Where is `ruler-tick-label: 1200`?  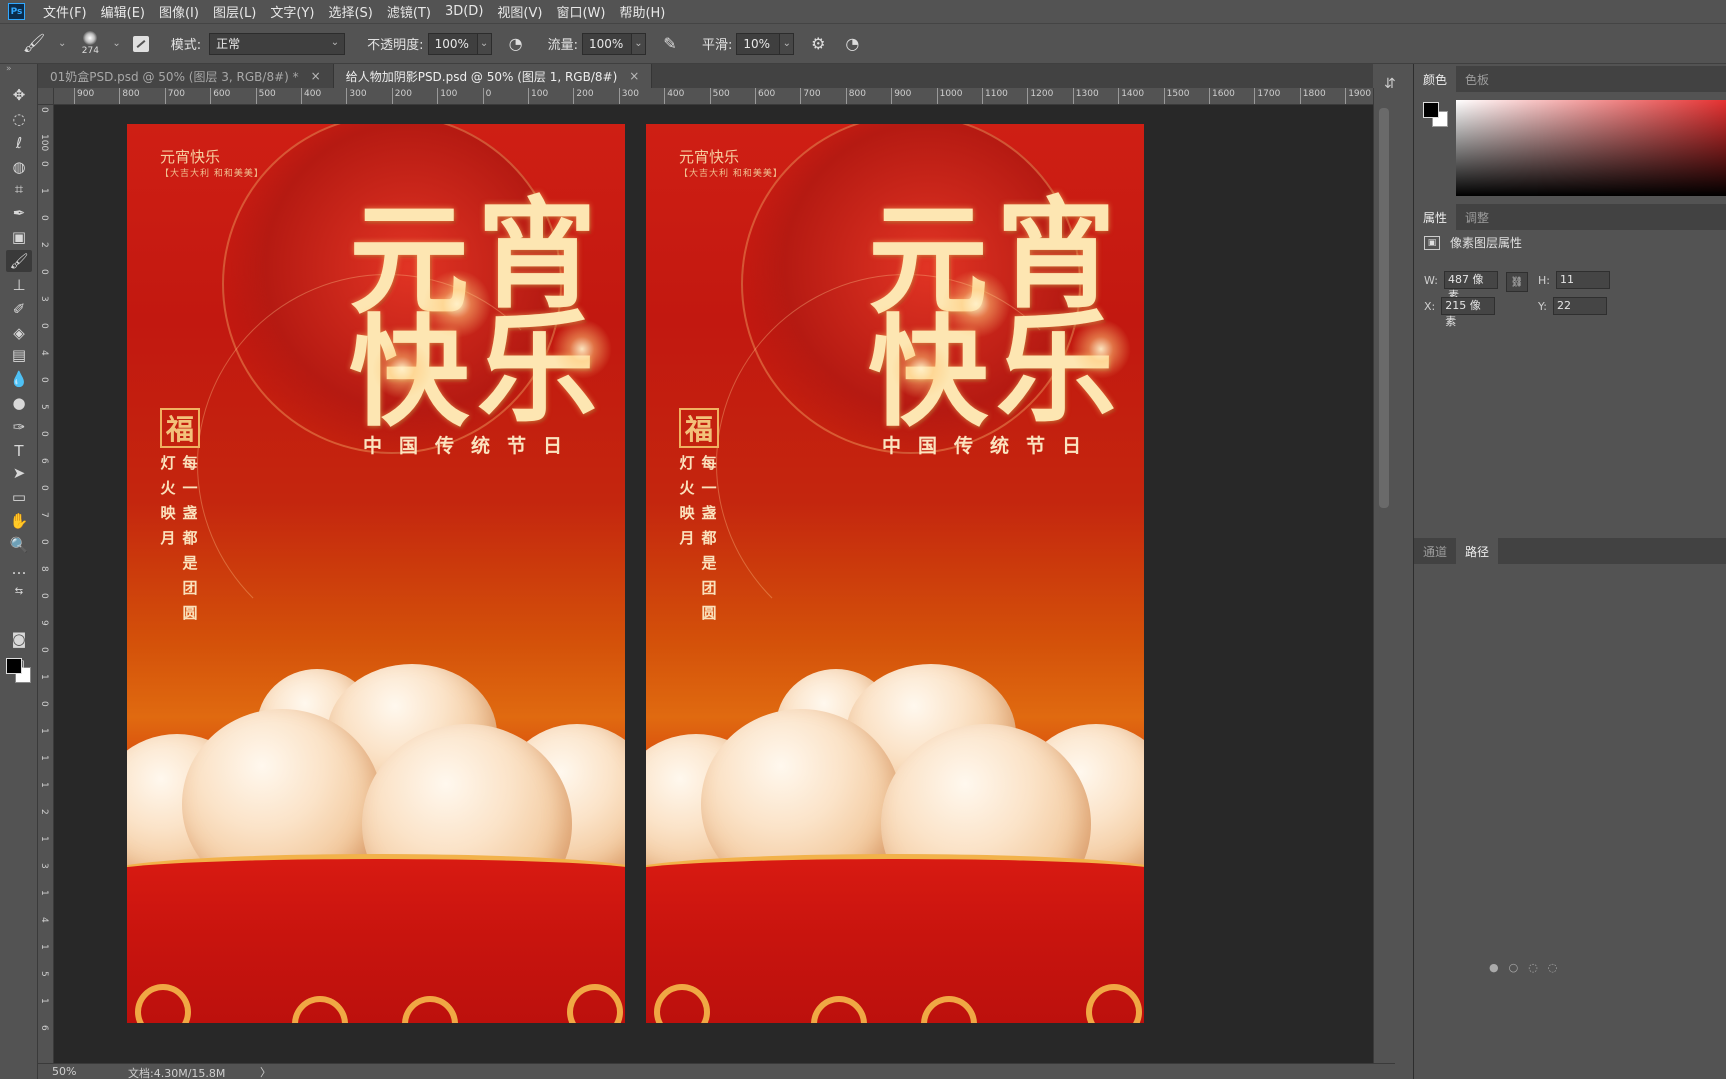
ruler-tick-label: 1200 is located at coordinates (1042, 94).